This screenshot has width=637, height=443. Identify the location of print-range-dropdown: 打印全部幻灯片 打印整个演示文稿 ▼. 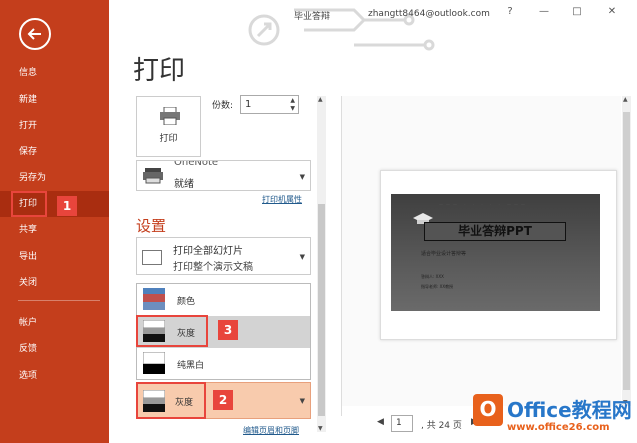
(223, 256).